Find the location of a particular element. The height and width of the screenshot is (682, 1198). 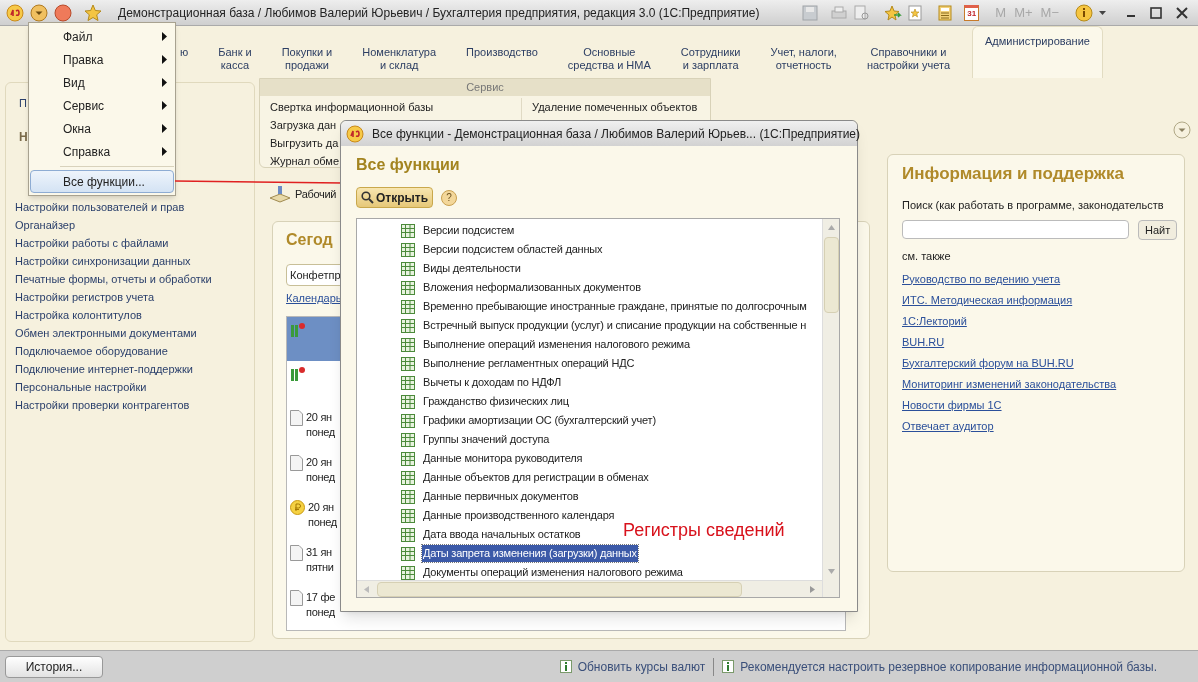

dialog-logo-icon is located at coordinates (355, 133).